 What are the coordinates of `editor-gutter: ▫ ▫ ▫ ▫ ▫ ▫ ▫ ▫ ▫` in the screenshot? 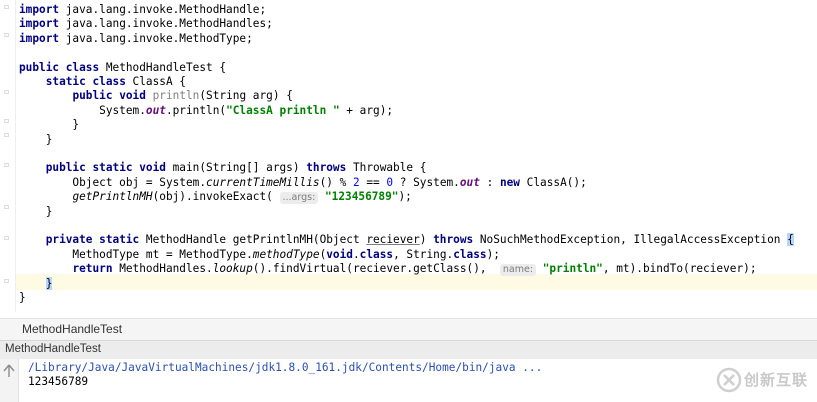 It's located at (8, 156).